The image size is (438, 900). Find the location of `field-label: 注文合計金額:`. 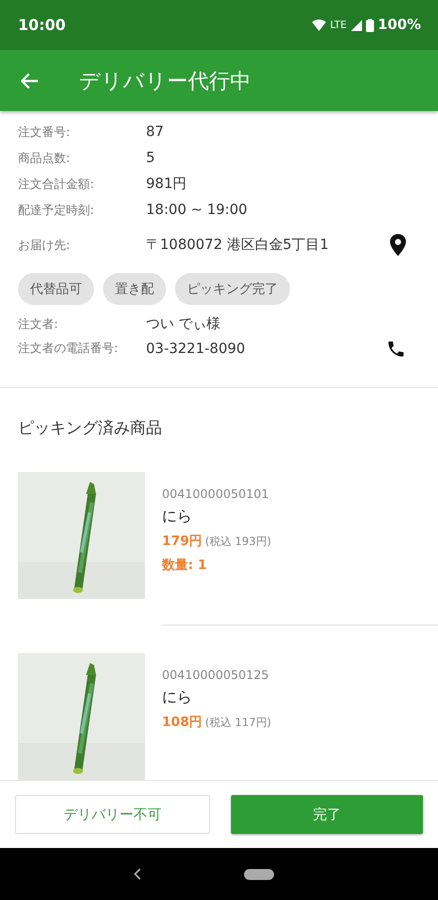

field-label: 注文合計金額: is located at coordinates (57, 184).